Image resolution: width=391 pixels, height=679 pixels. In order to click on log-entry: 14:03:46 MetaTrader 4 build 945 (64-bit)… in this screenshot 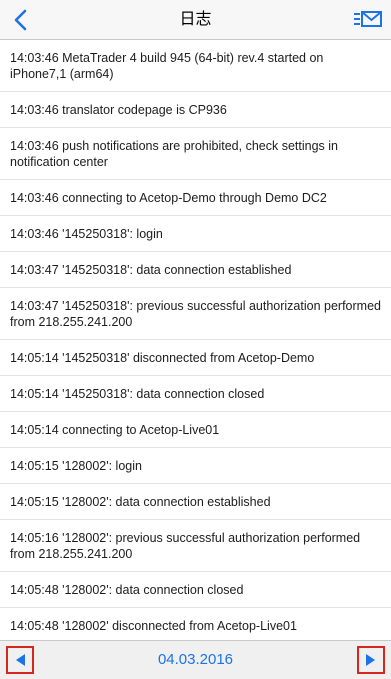, I will do `click(195, 66)`.